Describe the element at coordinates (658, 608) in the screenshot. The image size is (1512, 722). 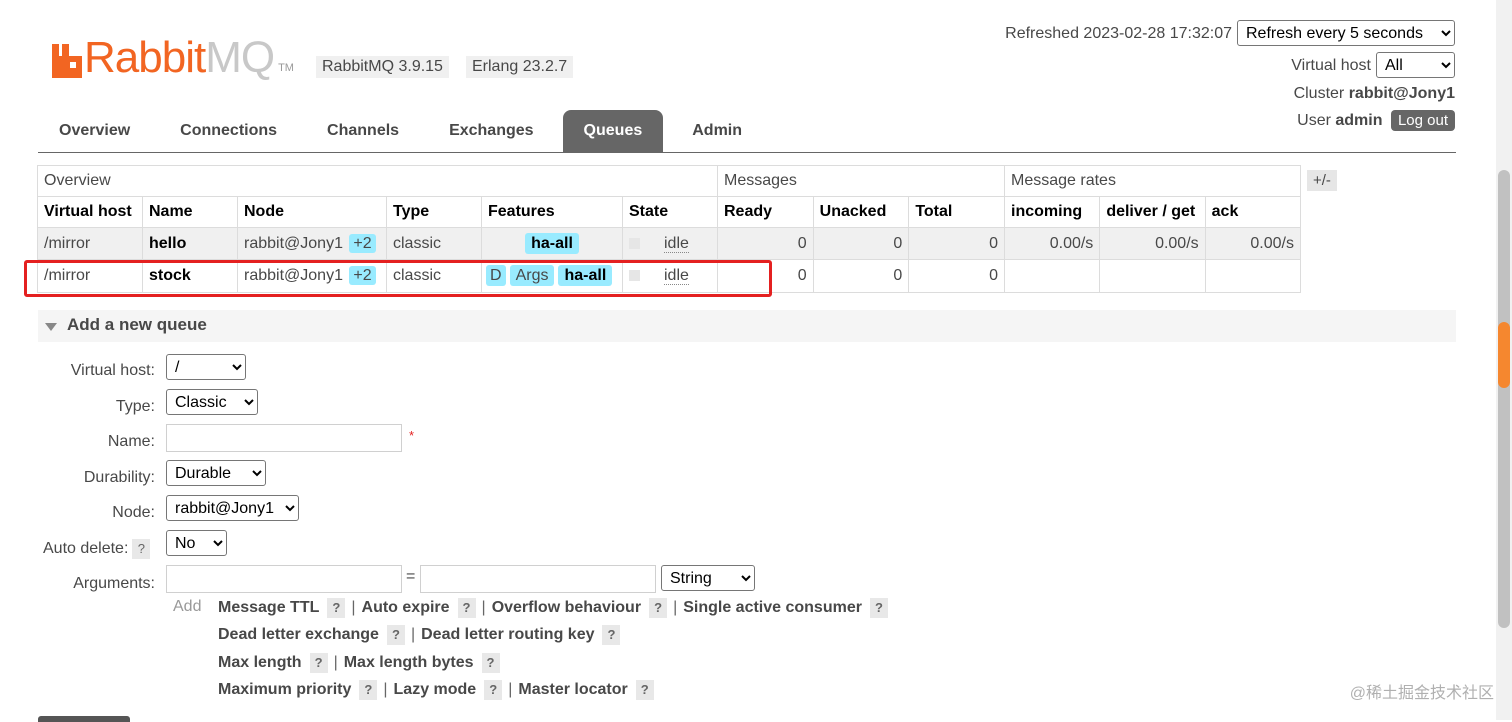
I see `overflow-behaviour-help-icon: ?` at that location.